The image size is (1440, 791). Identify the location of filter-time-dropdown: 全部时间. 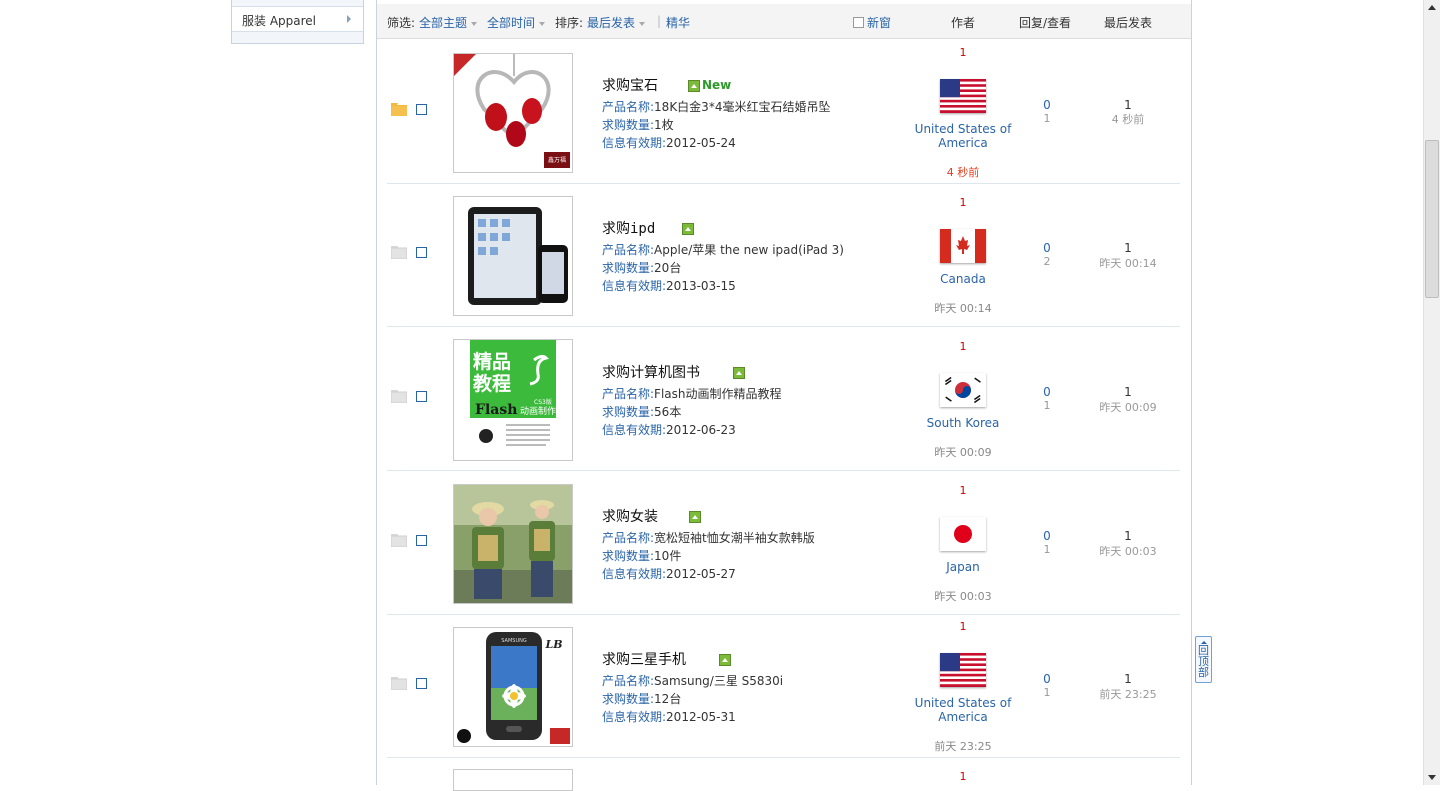
(516, 22).